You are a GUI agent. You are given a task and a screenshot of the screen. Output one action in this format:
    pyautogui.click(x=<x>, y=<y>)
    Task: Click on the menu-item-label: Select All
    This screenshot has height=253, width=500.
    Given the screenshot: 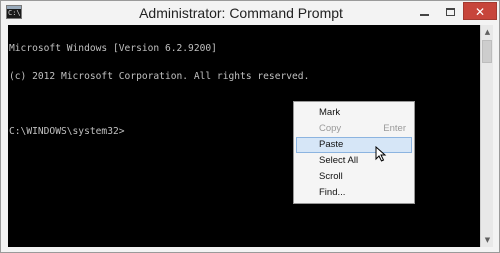 What is the action you would take?
    pyautogui.click(x=339, y=160)
    